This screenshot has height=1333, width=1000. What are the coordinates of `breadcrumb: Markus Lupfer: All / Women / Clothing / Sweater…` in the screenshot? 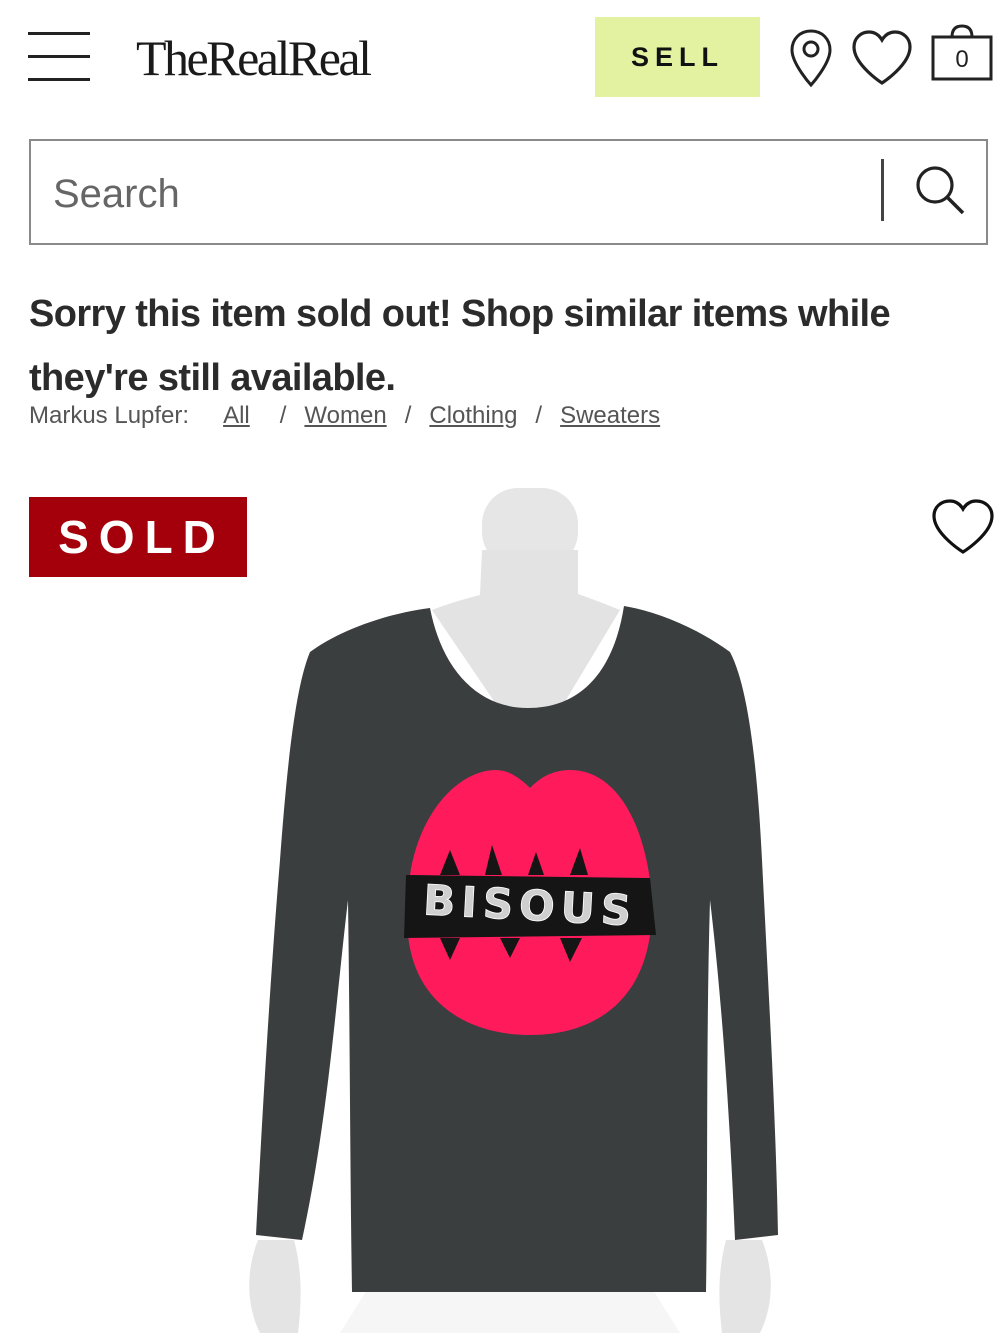 It's located at (344, 416).